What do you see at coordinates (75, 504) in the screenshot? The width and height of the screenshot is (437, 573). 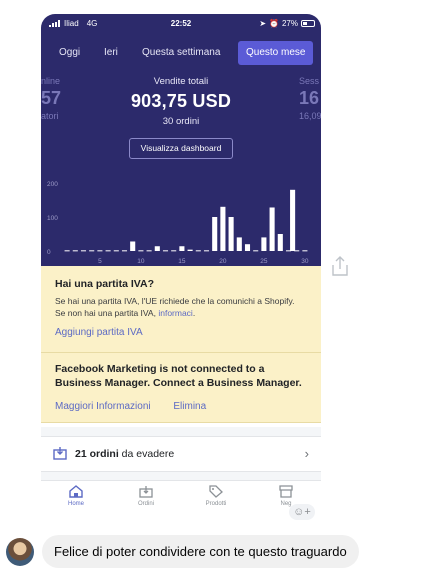 I see `nav-home-label: Home` at bounding box center [75, 504].